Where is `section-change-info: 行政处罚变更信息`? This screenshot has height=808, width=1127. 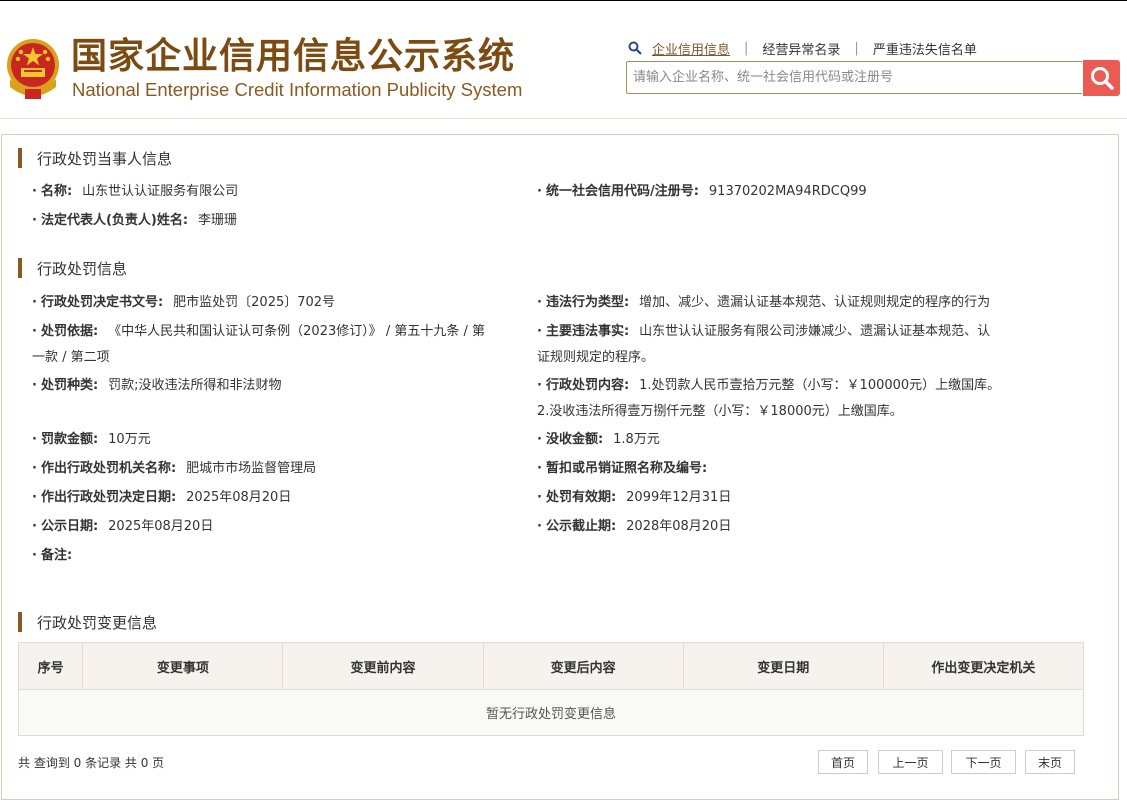
section-change-info: 行政处罚变更信息 is located at coordinates (87, 622).